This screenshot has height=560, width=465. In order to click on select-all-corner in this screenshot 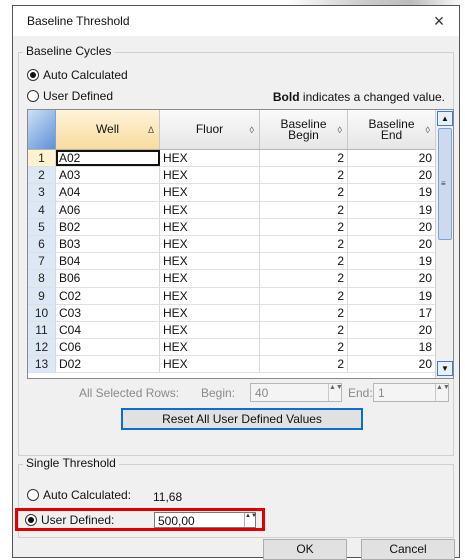, I will do `click(42, 129)`.